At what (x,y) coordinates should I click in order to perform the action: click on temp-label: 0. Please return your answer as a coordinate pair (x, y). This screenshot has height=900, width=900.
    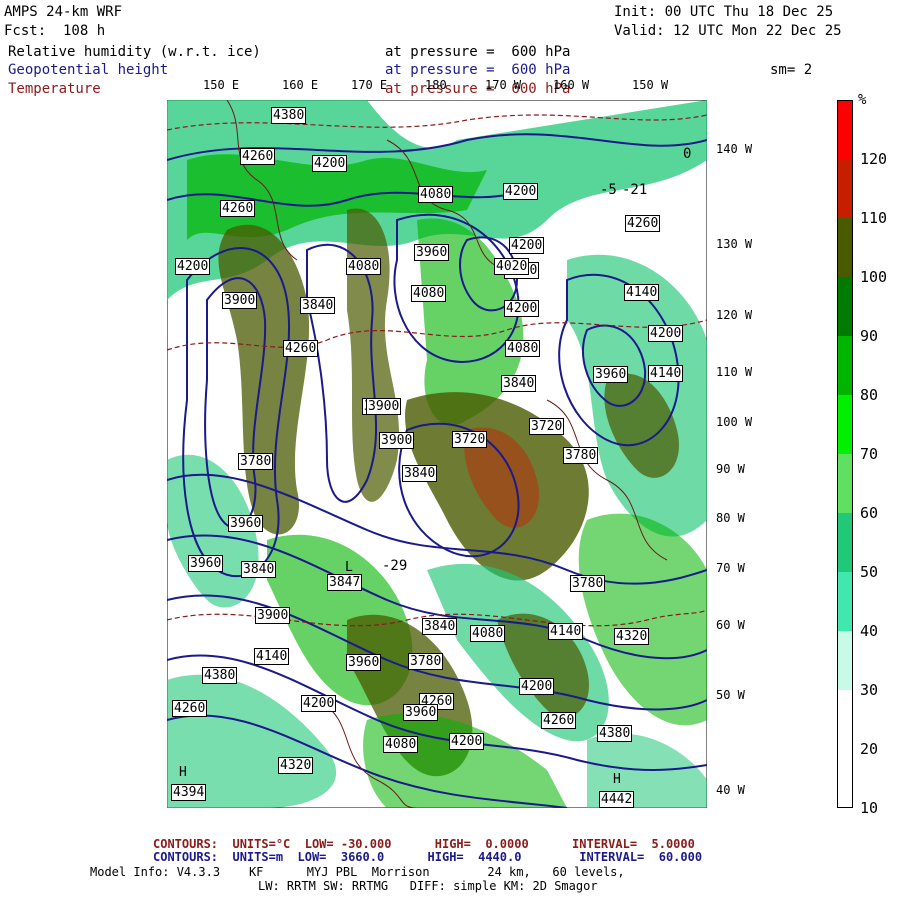
    Looking at the image, I should click on (687, 154).